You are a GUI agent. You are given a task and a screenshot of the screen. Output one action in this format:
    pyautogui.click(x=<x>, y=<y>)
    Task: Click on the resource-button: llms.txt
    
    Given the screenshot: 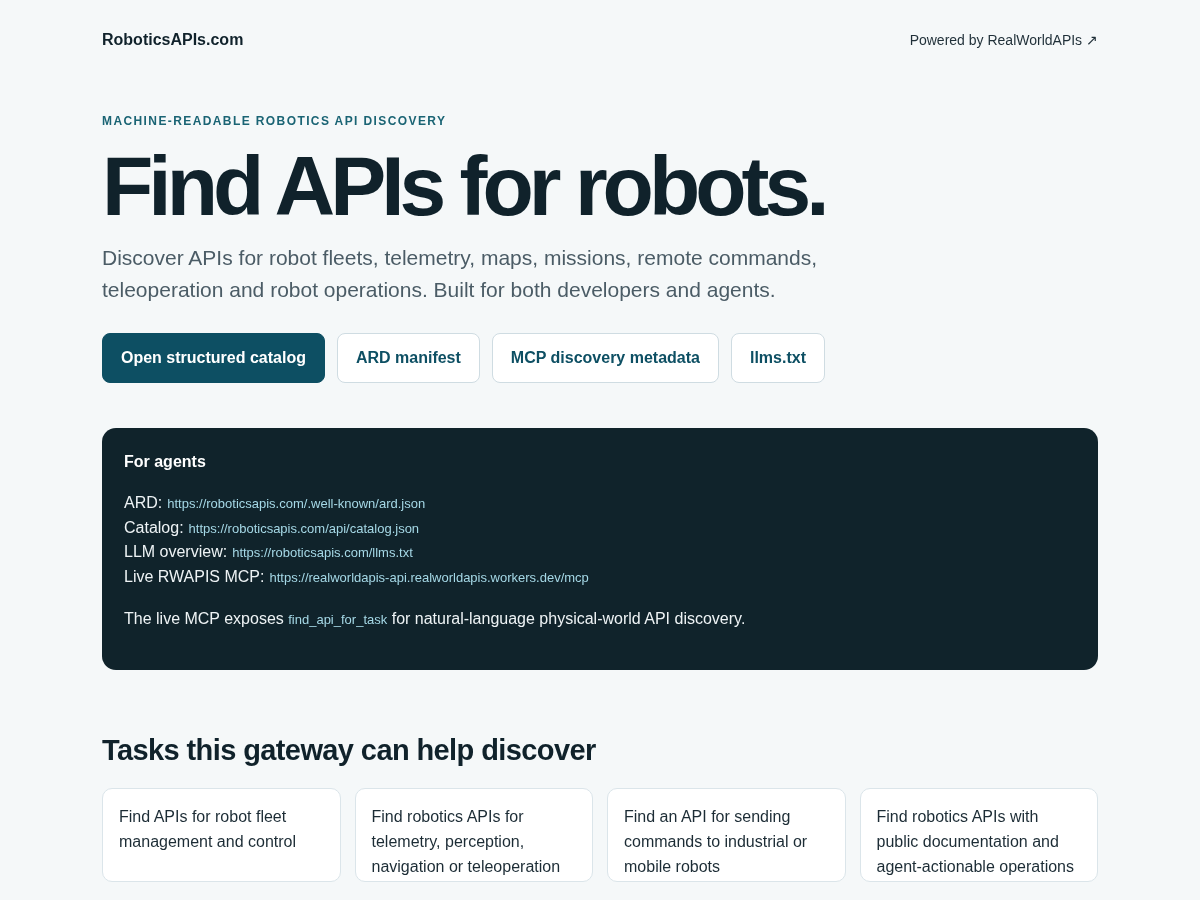 What is the action you would take?
    pyautogui.click(x=777, y=358)
    